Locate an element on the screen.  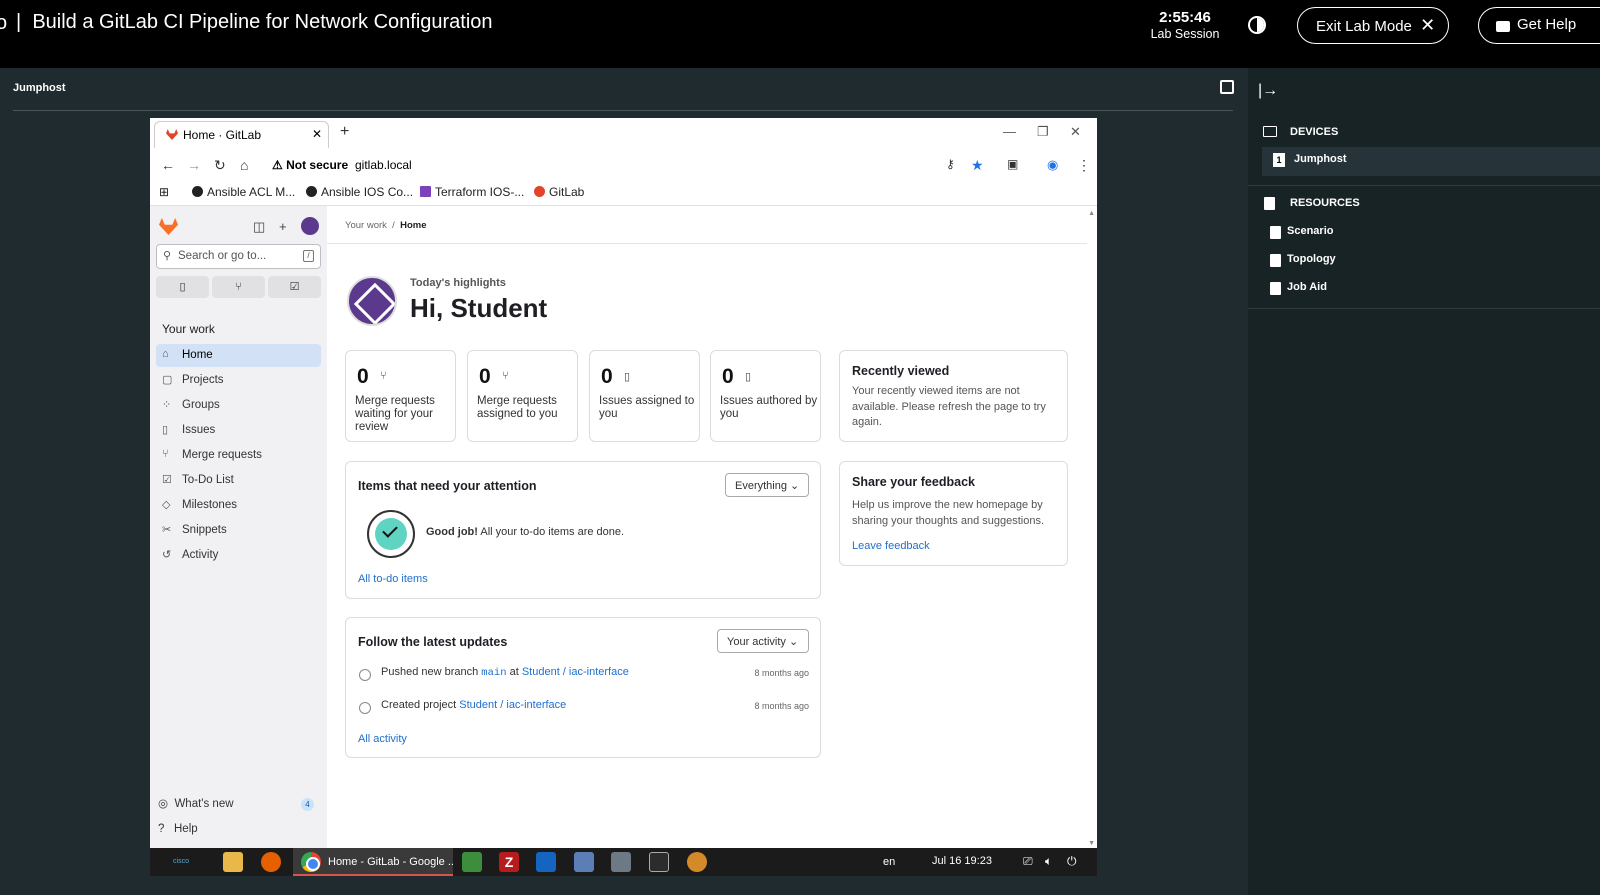
whats-new-count-badge: 4 is located at coordinates (307, 804).